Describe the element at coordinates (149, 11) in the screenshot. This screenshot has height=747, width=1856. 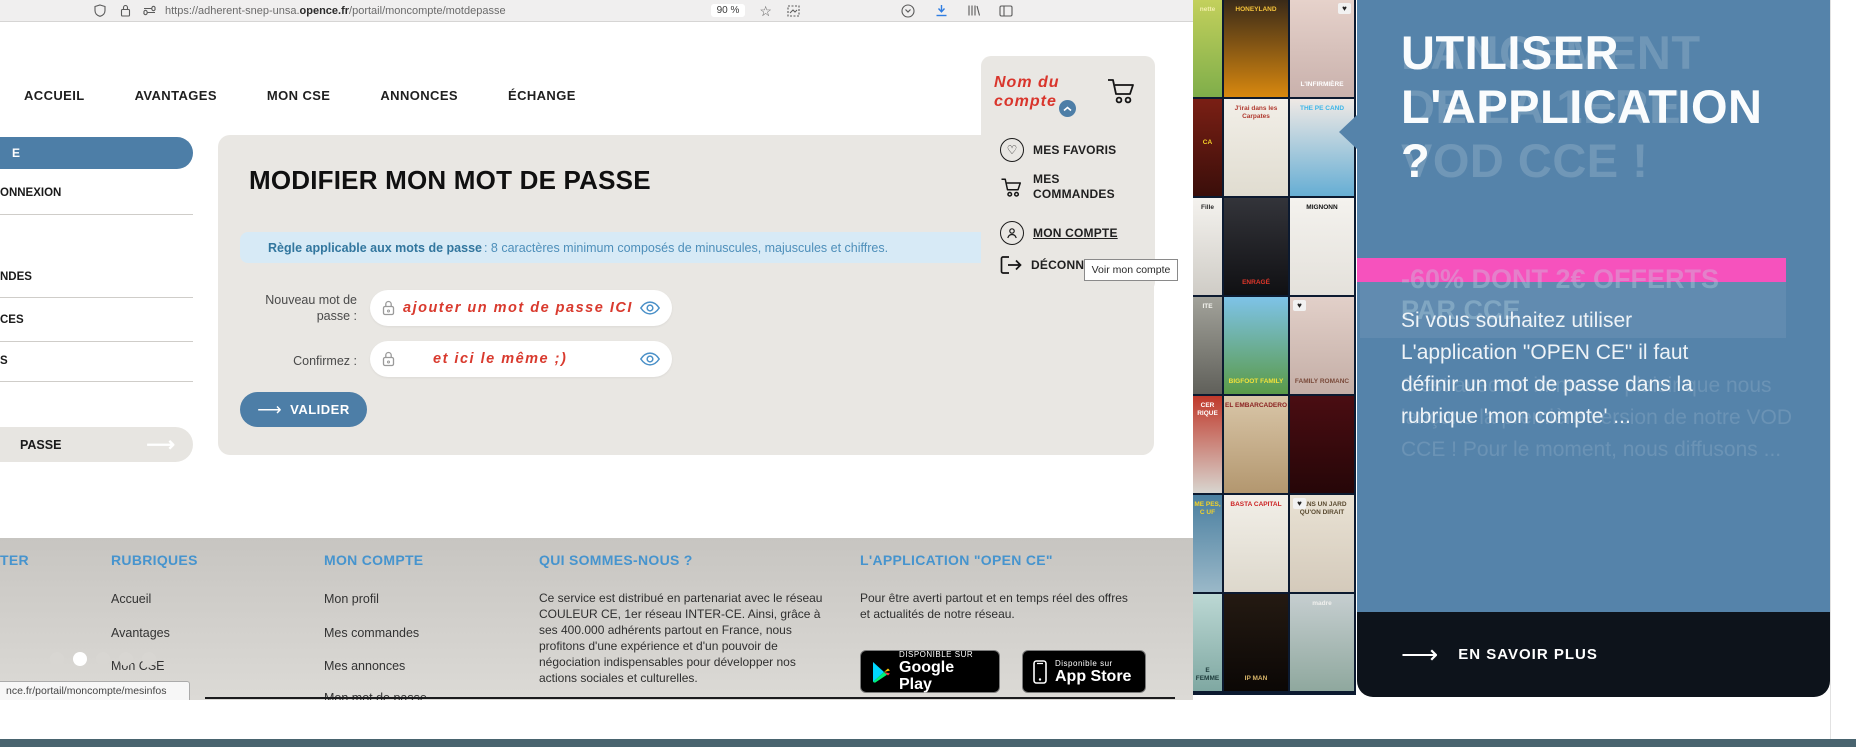
I see `permissions-icon` at that location.